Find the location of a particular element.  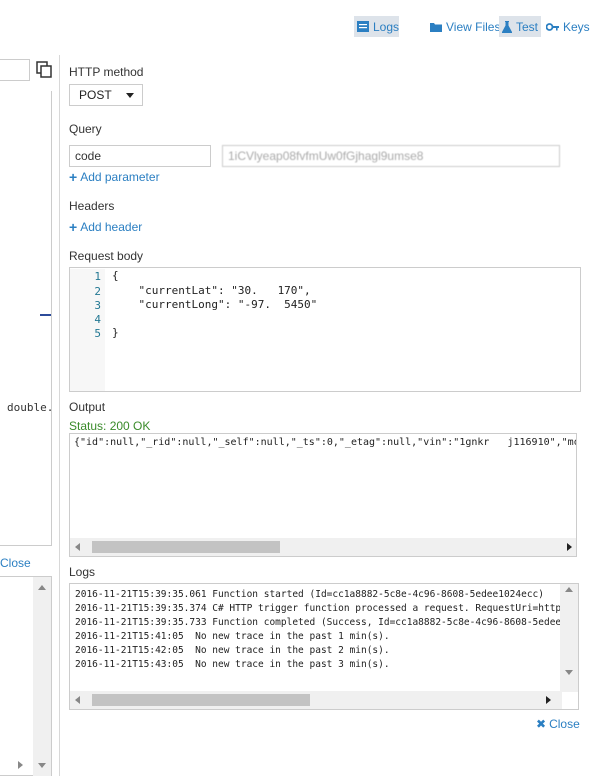

code-line: "currentLat": "30. 170", is located at coordinates (211, 290).